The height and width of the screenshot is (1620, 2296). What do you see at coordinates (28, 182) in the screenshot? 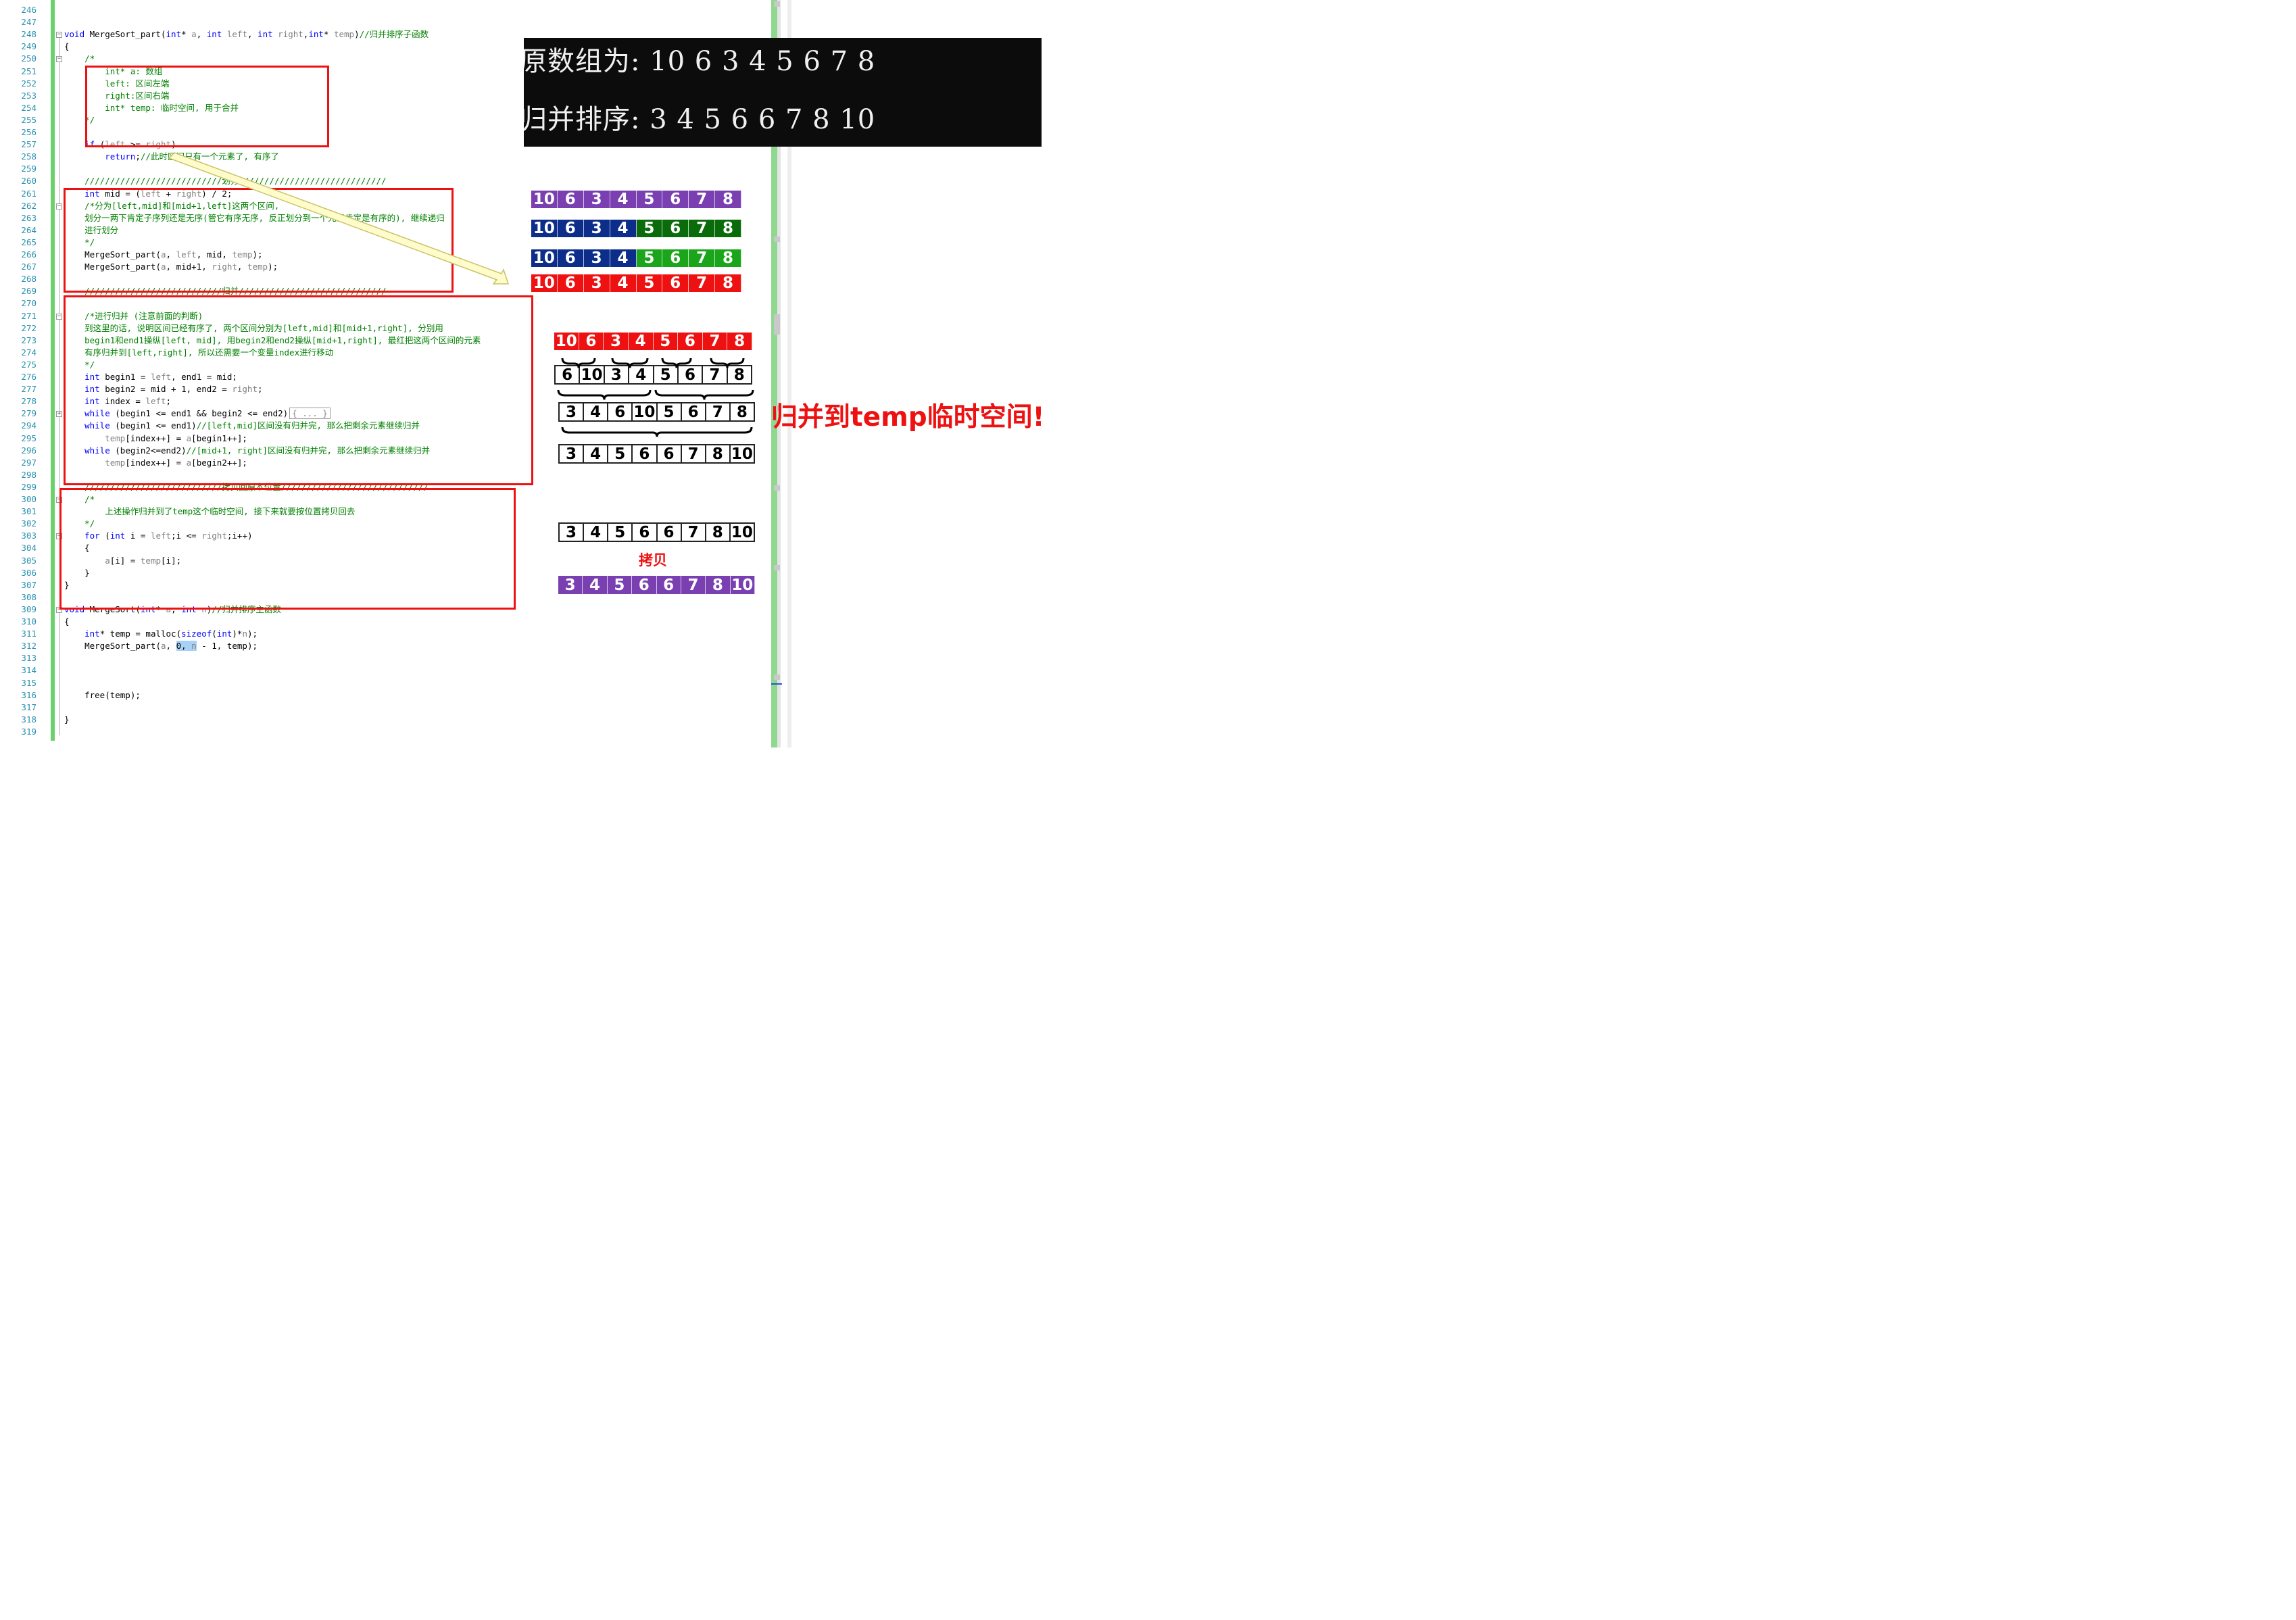
I see `line-number: 260` at bounding box center [28, 182].